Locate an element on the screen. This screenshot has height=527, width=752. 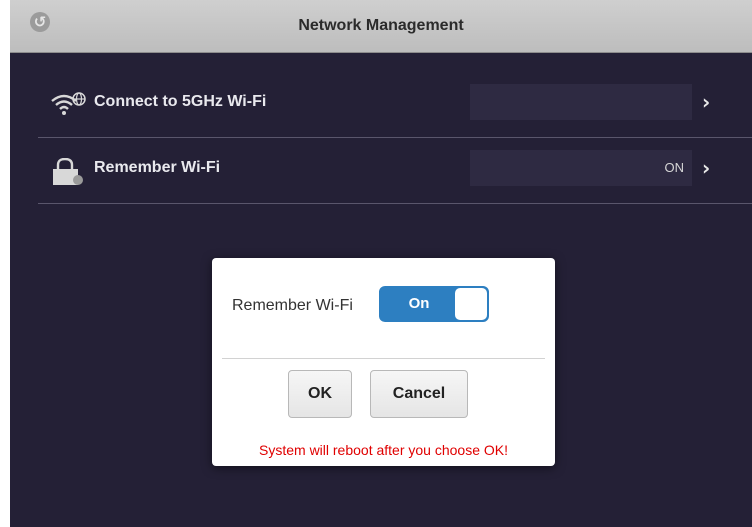
setting-value is located at coordinates (581, 102).